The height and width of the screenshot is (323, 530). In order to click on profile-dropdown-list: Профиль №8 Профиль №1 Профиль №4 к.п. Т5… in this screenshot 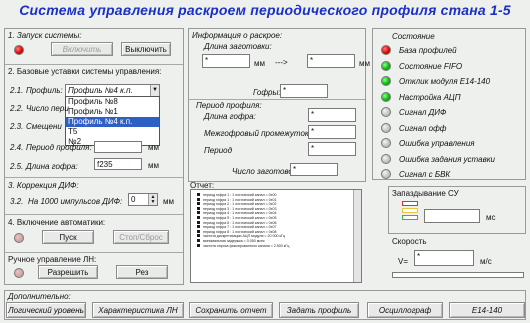, I will do `click(112, 121)`.